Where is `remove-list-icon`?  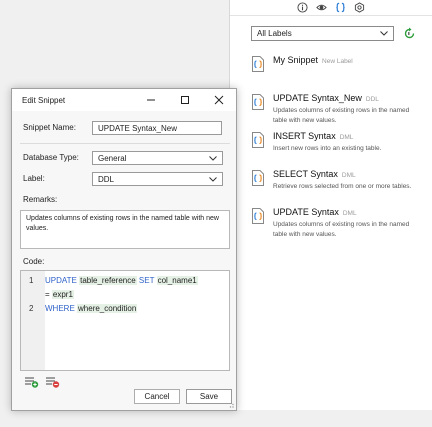
remove-list-icon is located at coordinates (53, 382).